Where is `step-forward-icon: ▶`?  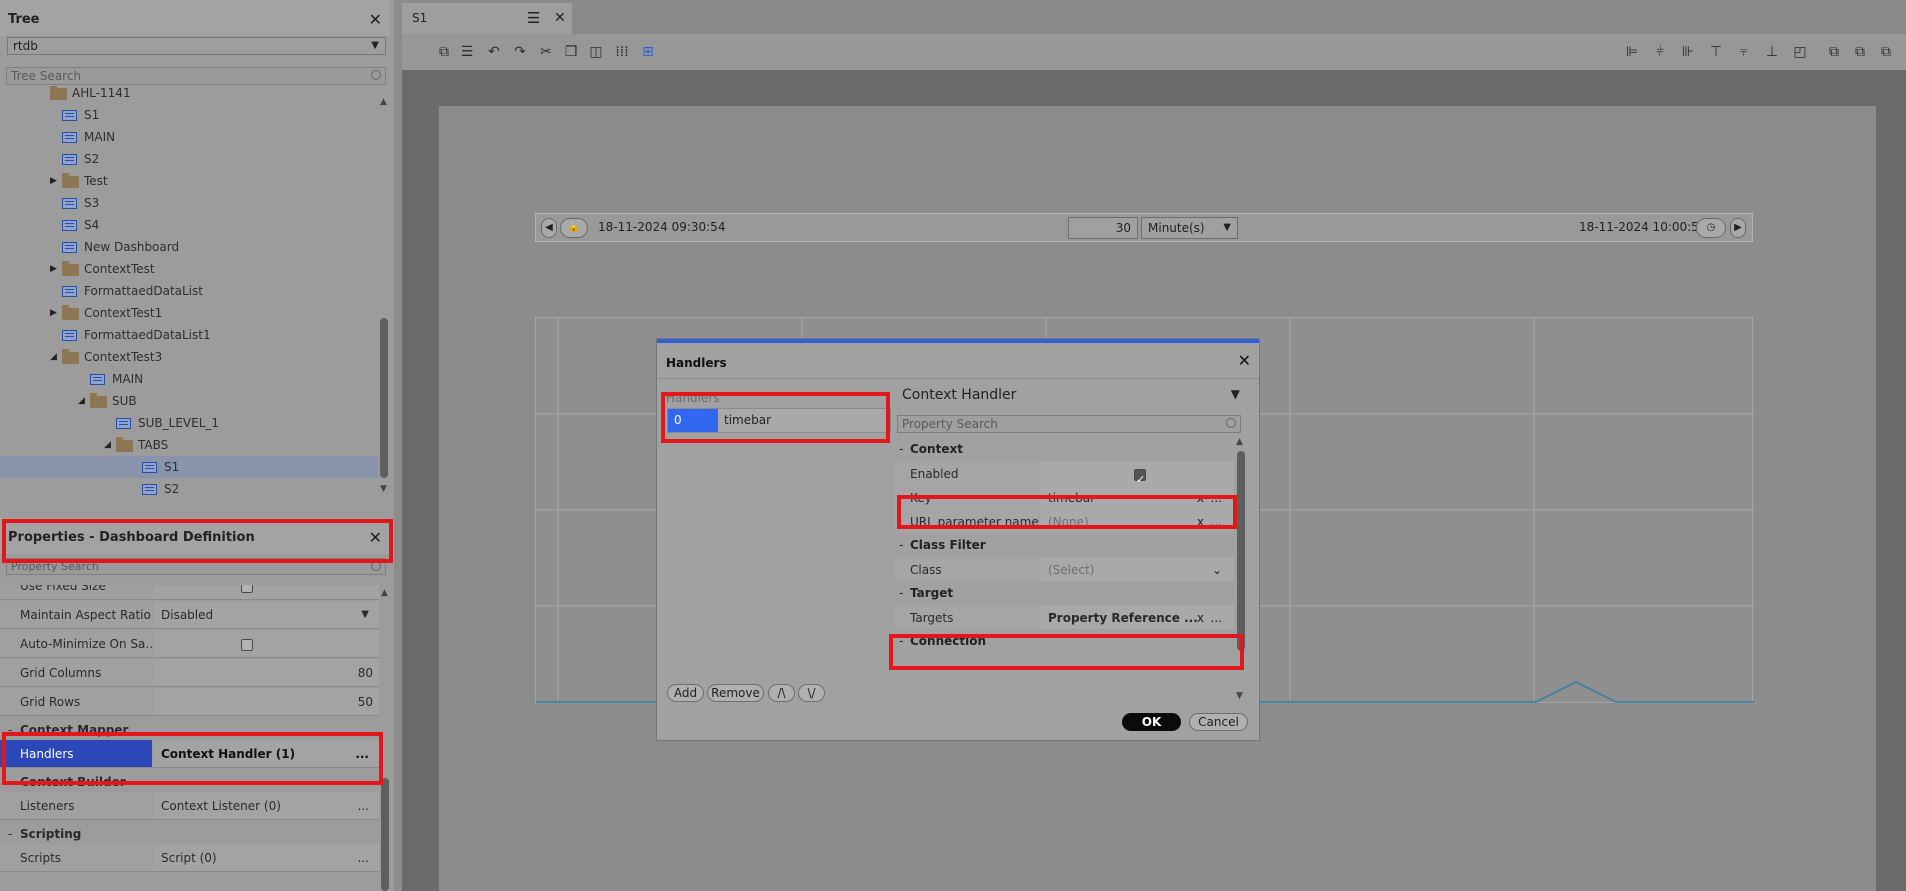 step-forward-icon: ▶ is located at coordinates (1738, 228).